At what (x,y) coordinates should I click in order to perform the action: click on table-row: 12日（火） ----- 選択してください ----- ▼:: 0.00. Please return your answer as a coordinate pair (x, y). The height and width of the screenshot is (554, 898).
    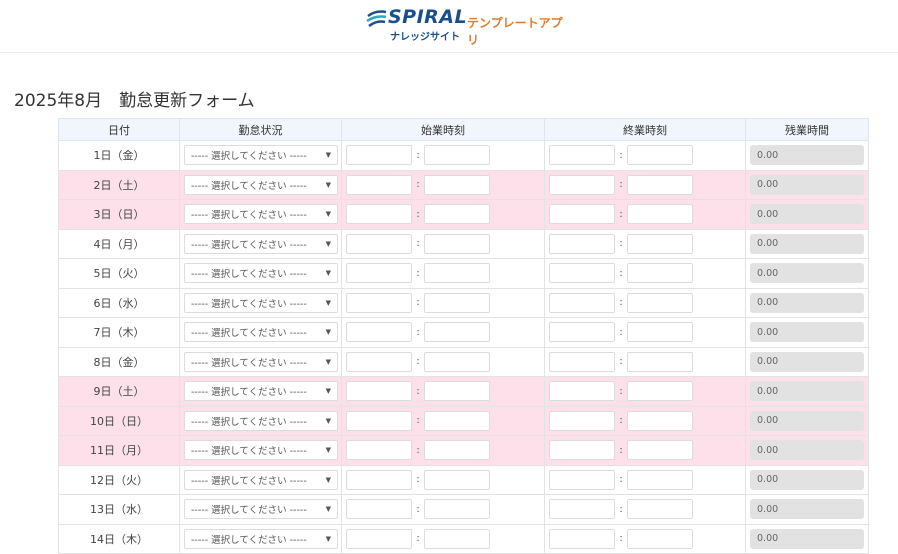
    Looking at the image, I should click on (463, 479).